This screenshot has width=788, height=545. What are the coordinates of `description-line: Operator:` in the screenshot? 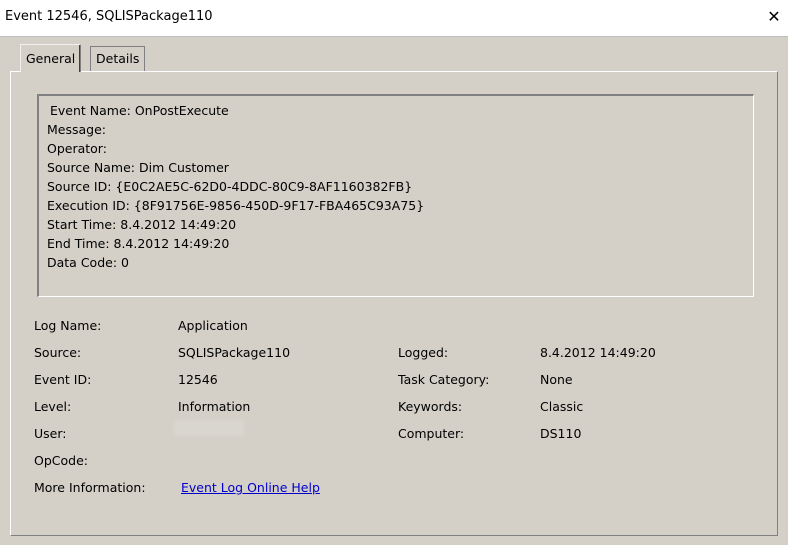 It's located at (77, 148).